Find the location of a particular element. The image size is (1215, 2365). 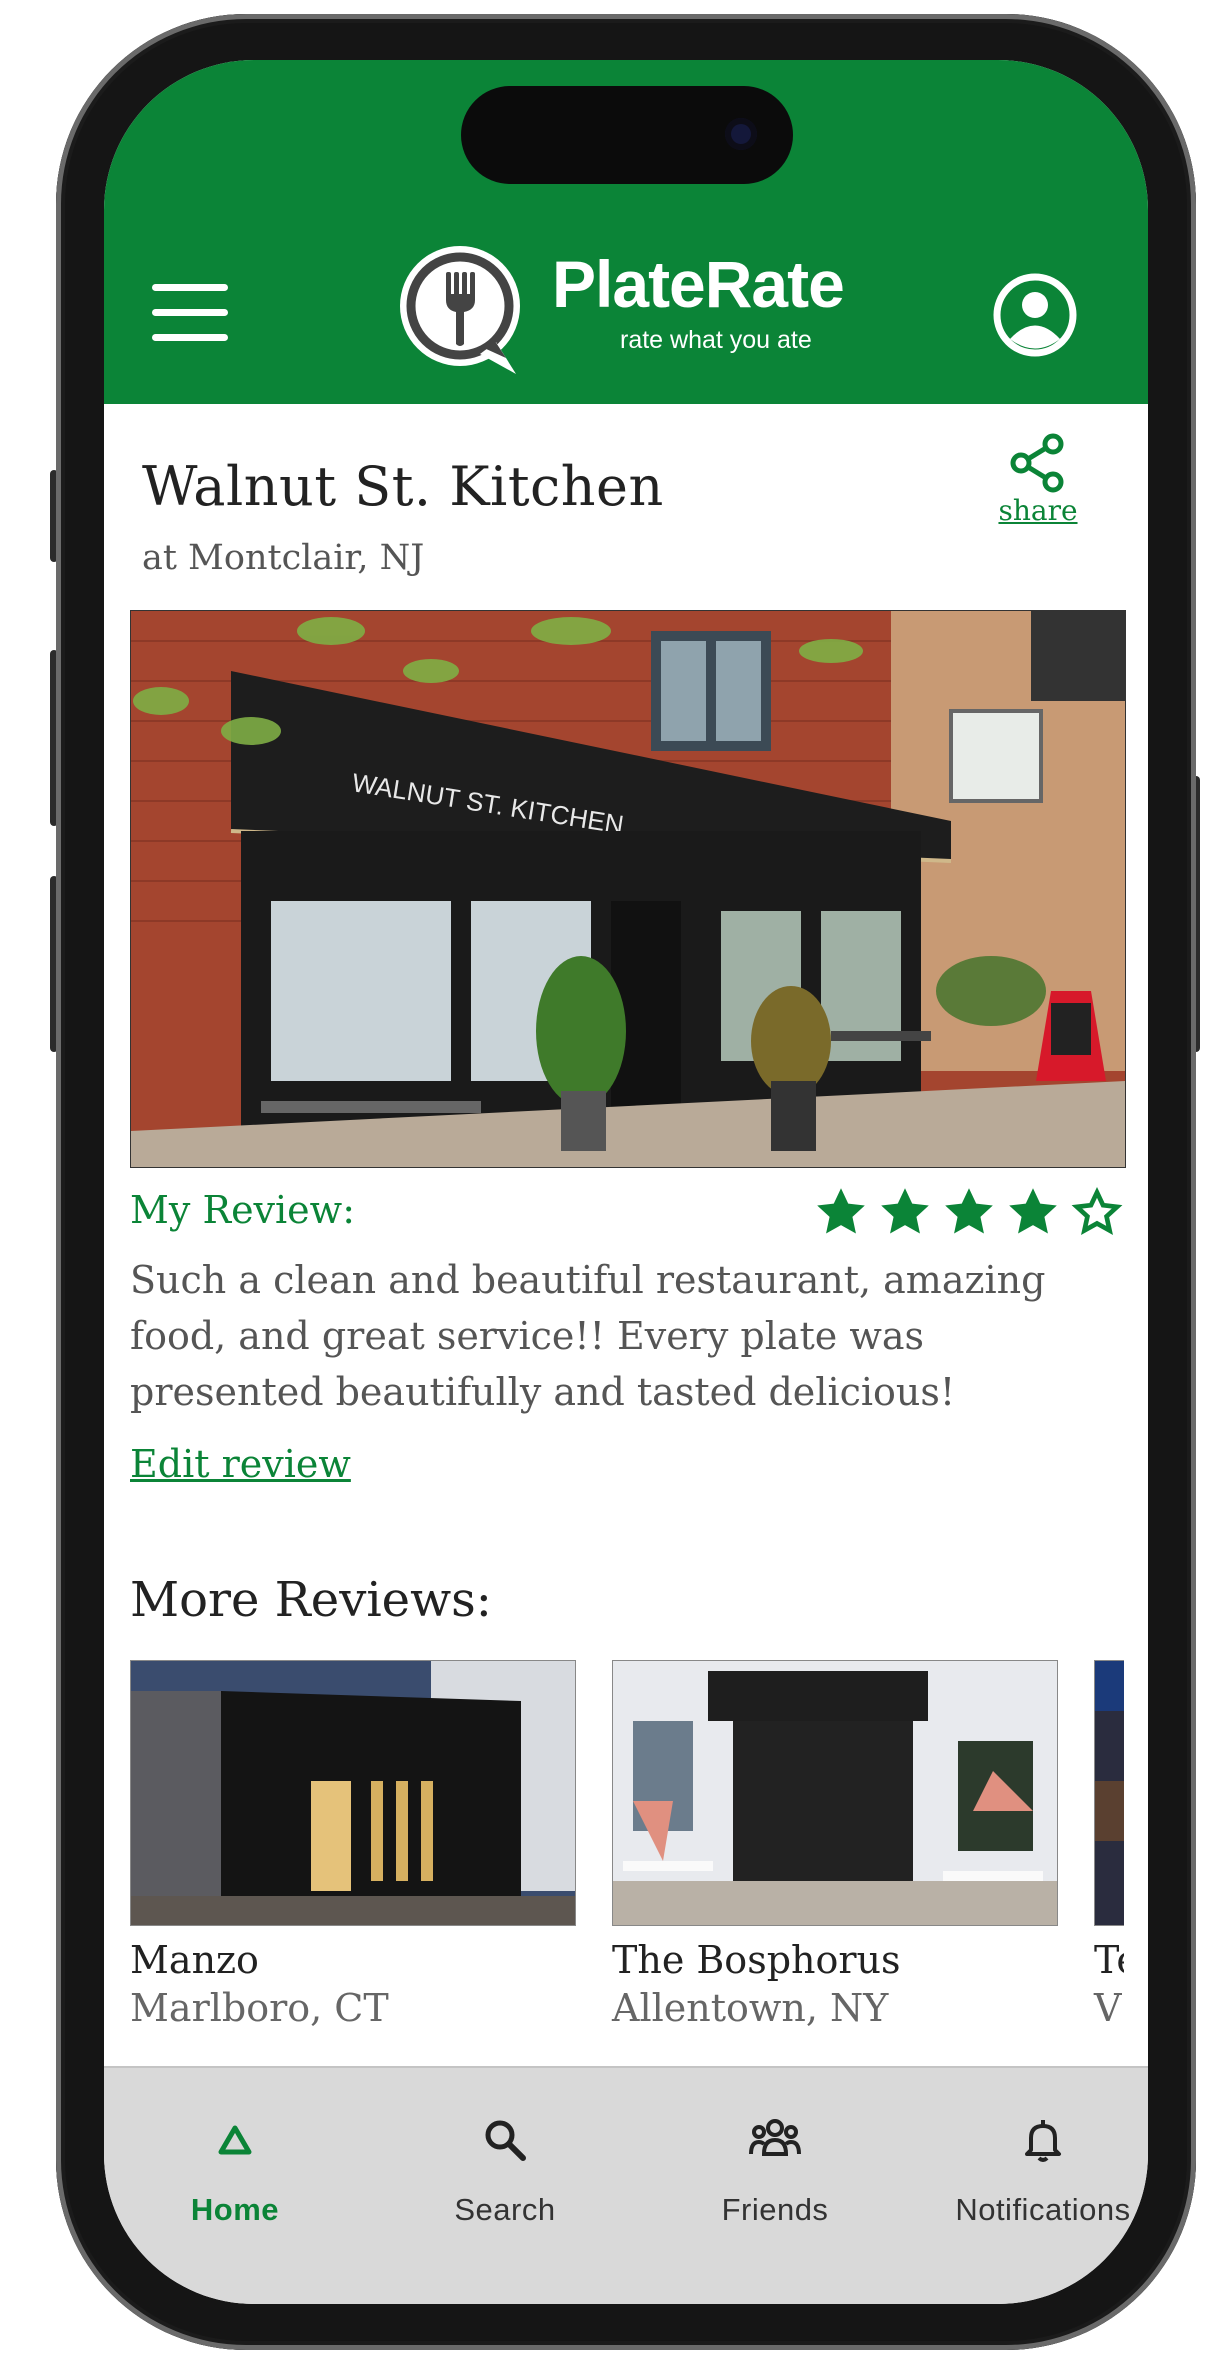

review-card-location: Marlboro, CT is located at coordinates (259, 2008).